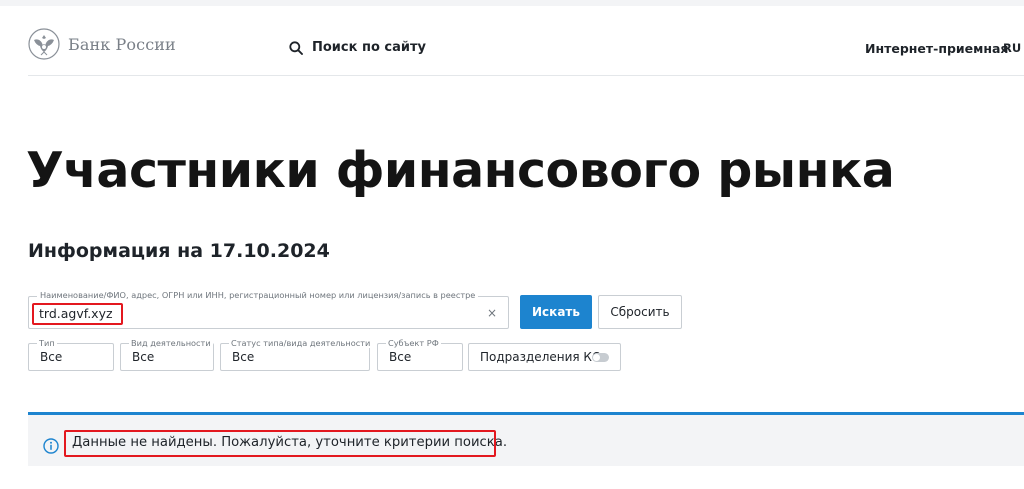 The image size is (1024, 489). I want to click on clear-icon: ×, so click(492, 313).